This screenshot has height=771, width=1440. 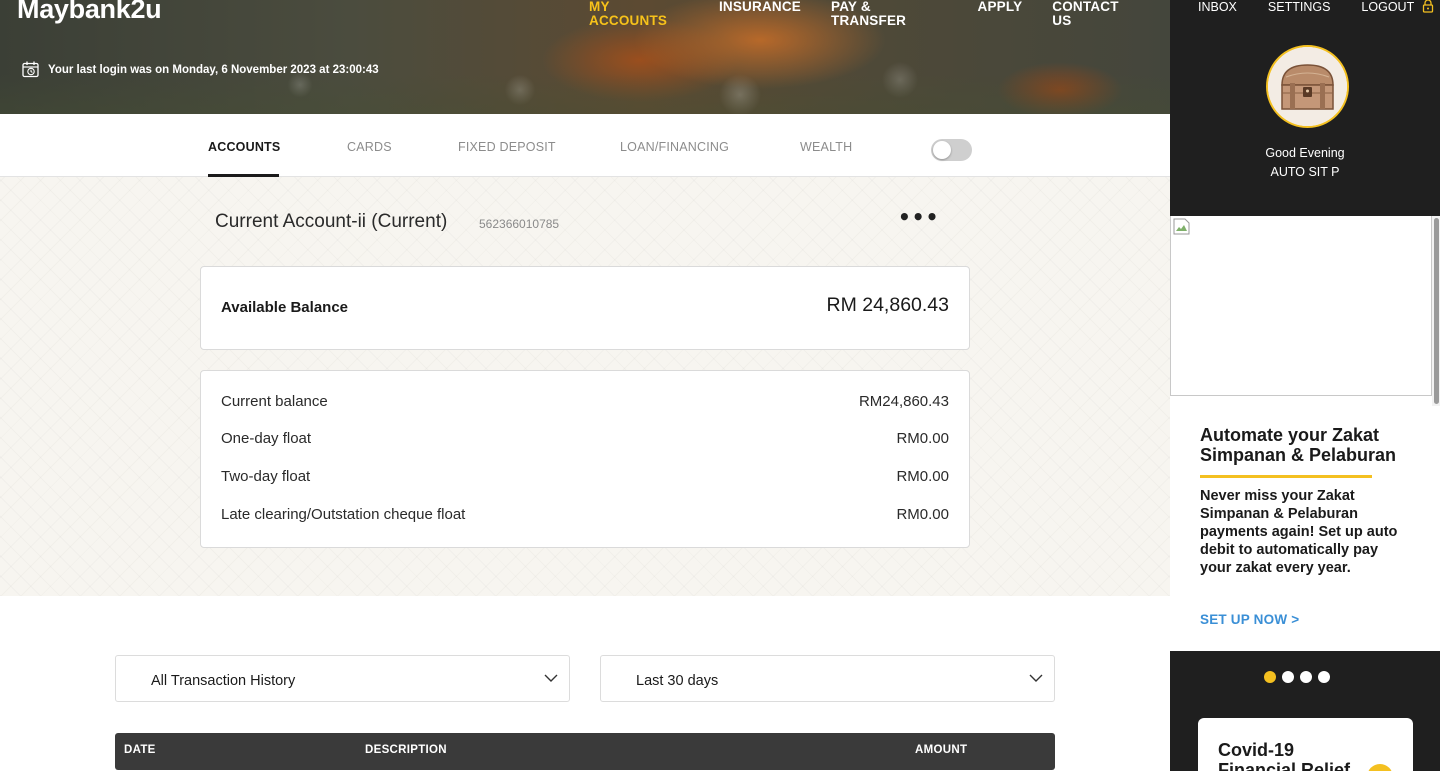 What do you see at coordinates (585, 751) in the screenshot?
I see `transaction-table-header: DATE DESCRIPTION AMOUNT` at bounding box center [585, 751].